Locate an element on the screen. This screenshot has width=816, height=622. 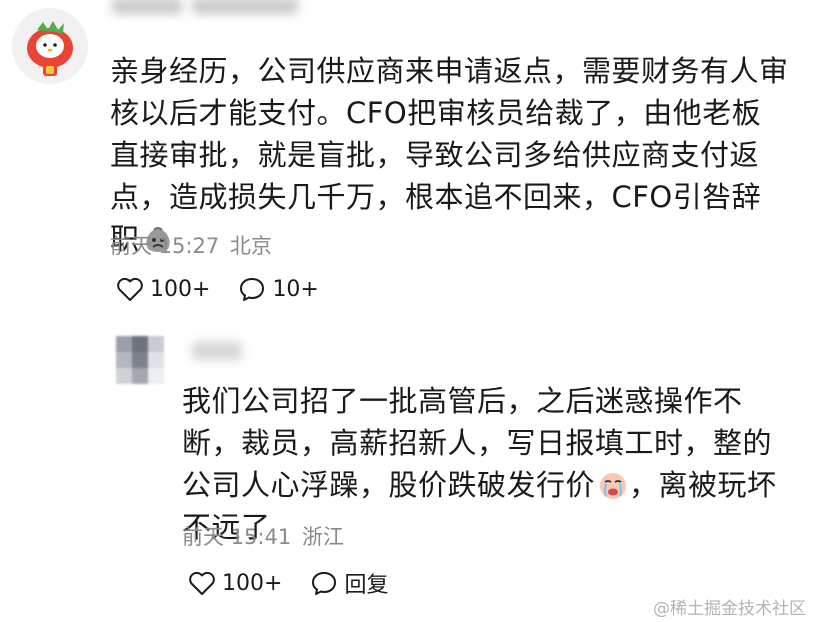
crying-face-emoji-icon is located at coordinates (613, 486).